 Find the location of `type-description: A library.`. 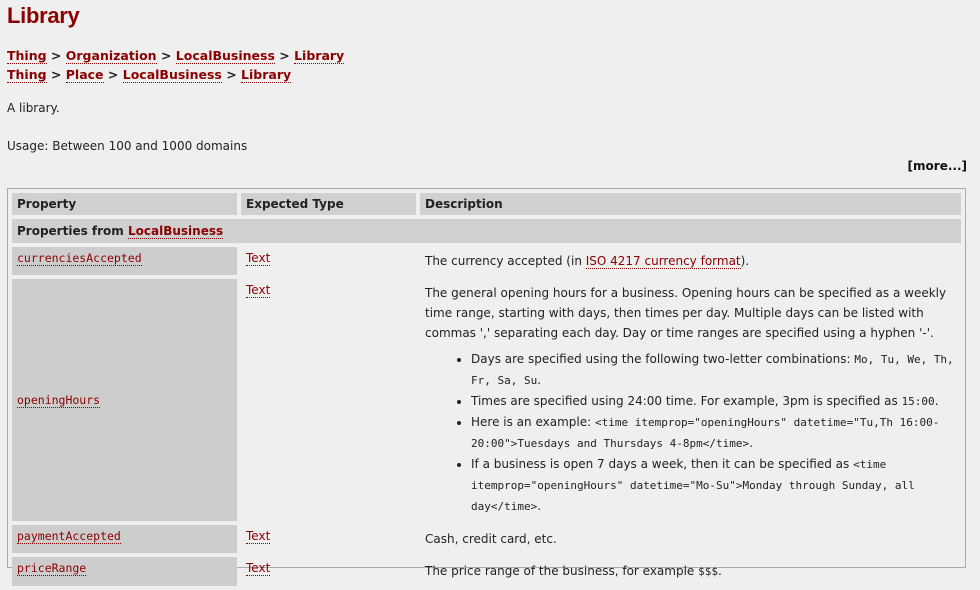

type-description: A library. is located at coordinates (33, 108).